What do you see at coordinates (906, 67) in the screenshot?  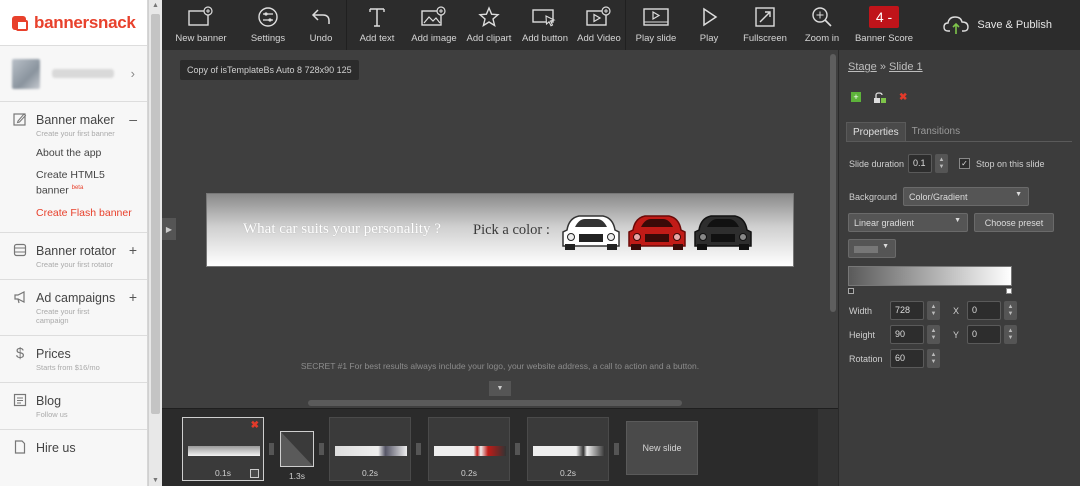 I see `breadcrumb-slide: Slide 1` at bounding box center [906, 67].